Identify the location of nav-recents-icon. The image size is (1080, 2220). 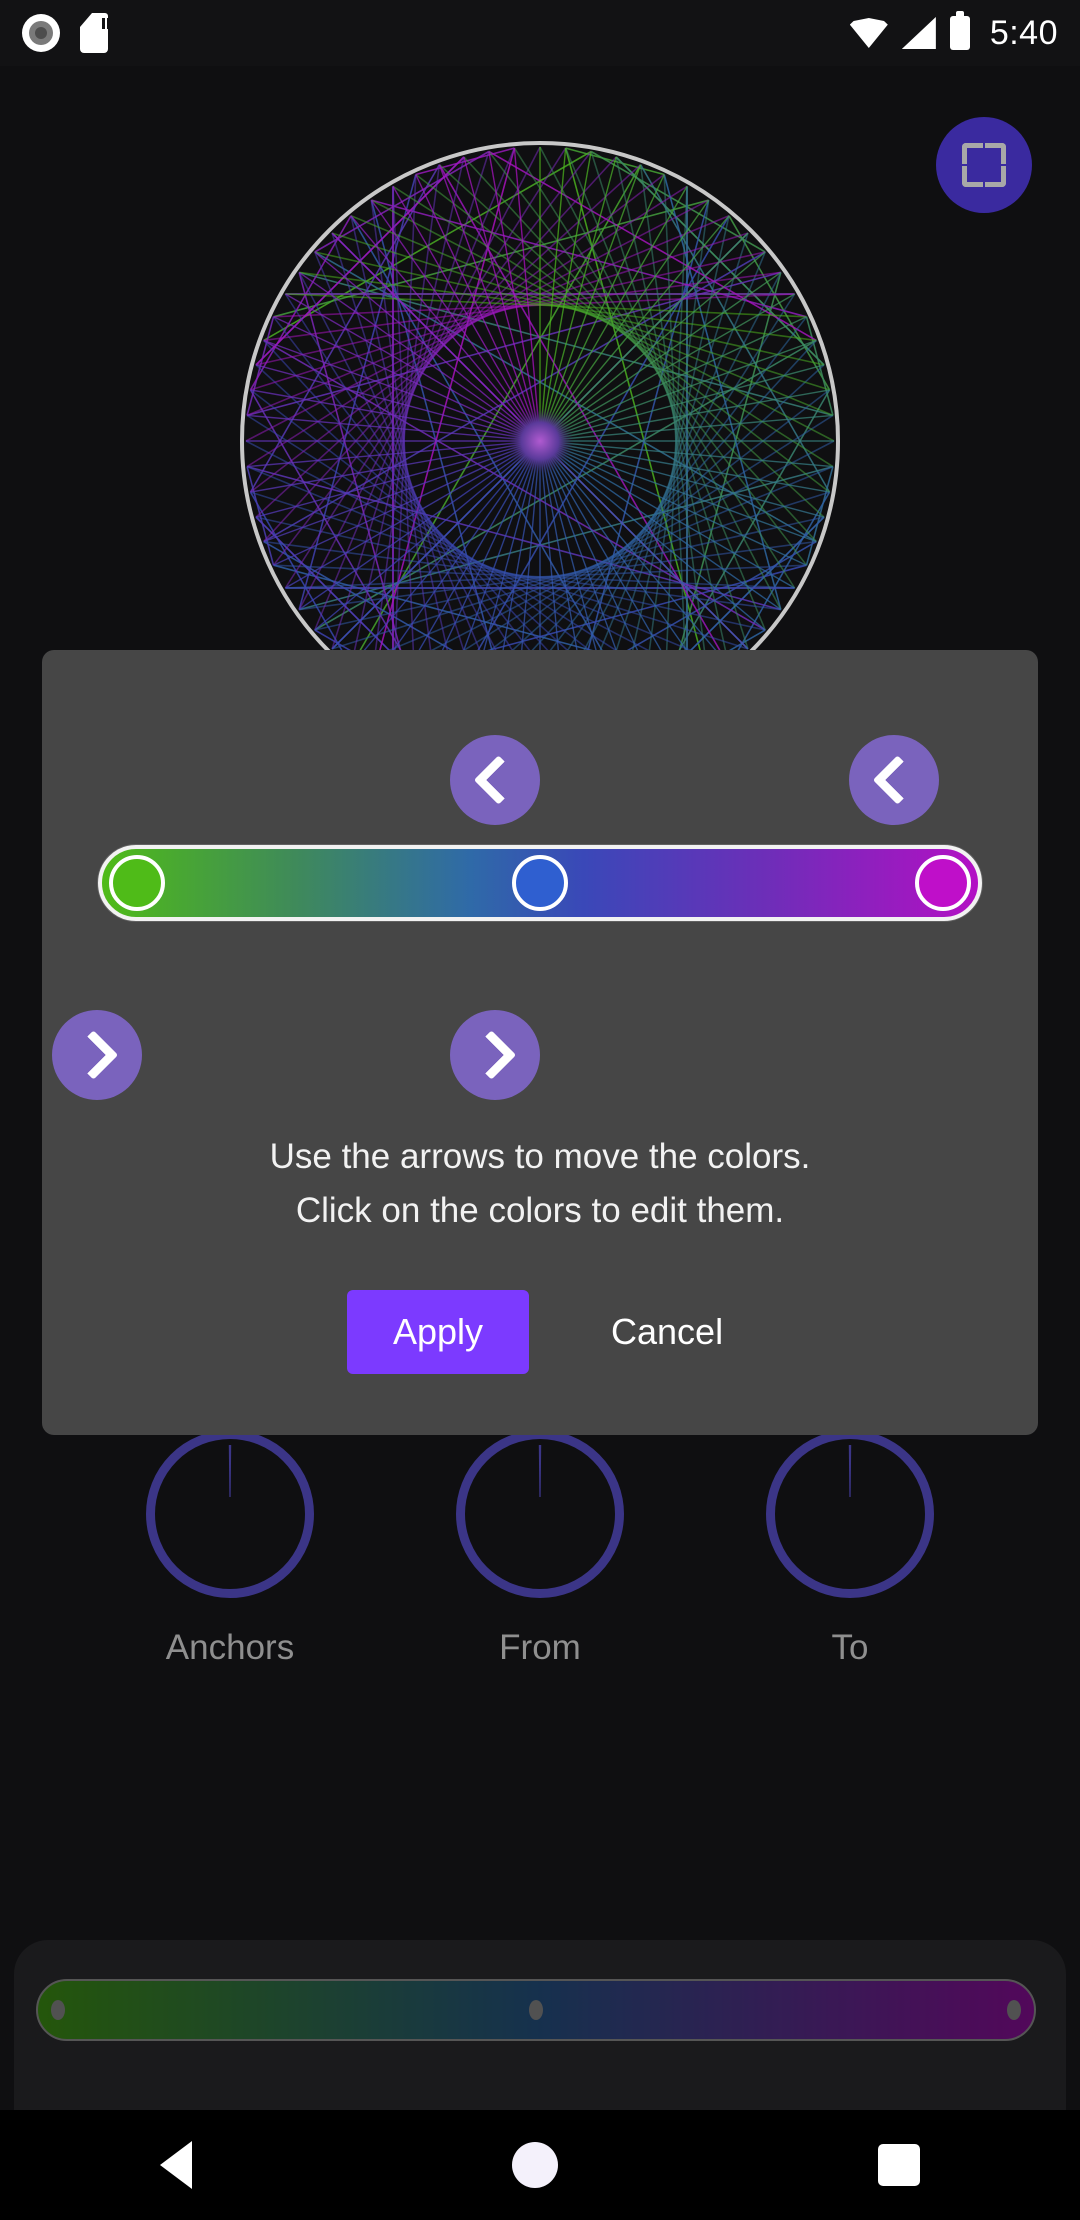
(899, 2165).